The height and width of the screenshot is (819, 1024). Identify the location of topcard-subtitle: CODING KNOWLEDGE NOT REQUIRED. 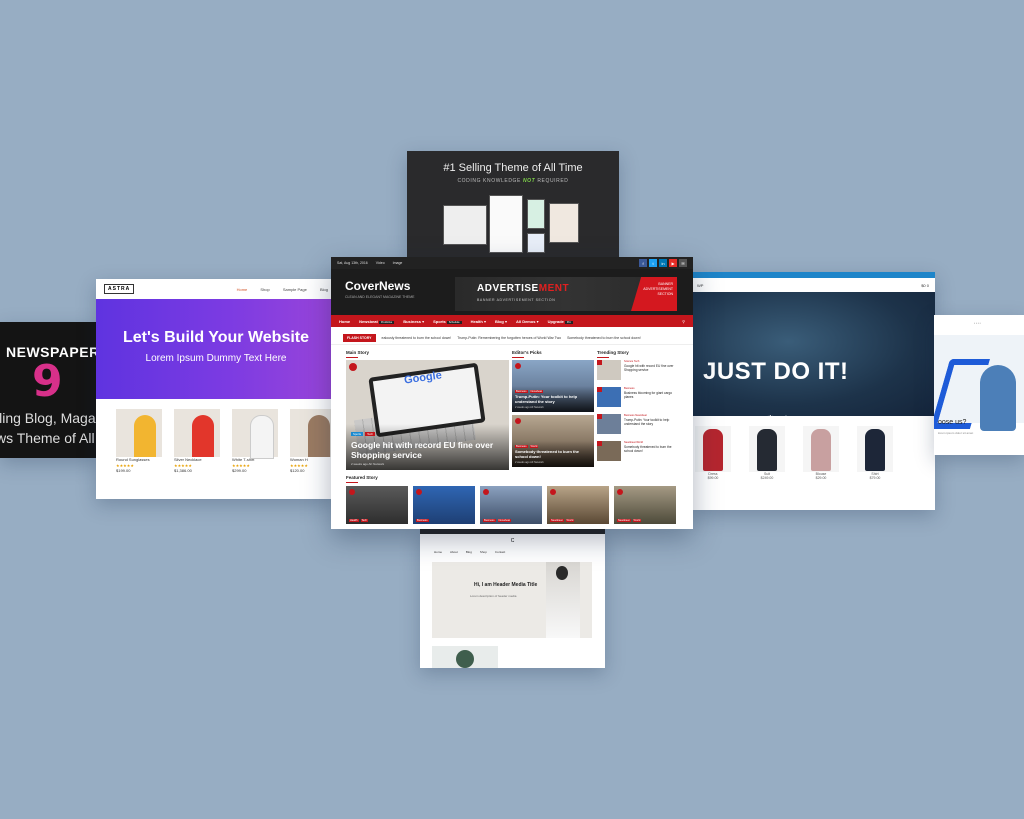
(513, 181).